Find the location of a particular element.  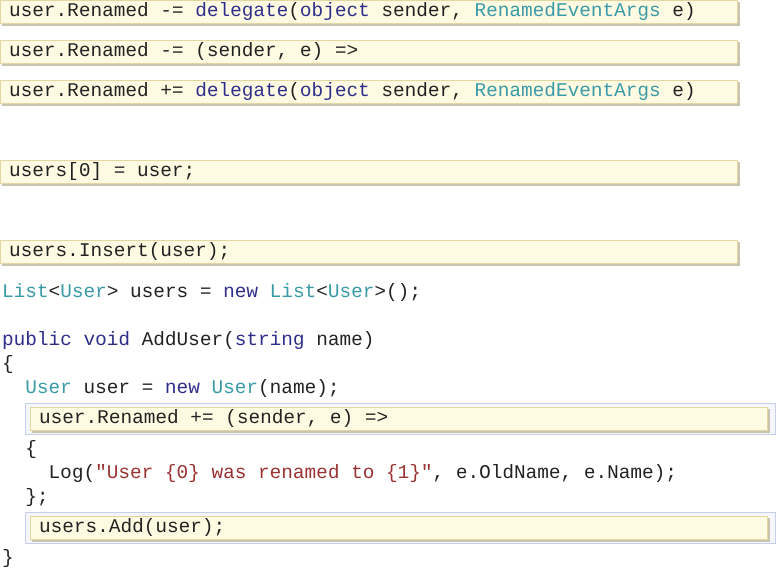

code-line: }; is located at coordinates (37, 497).